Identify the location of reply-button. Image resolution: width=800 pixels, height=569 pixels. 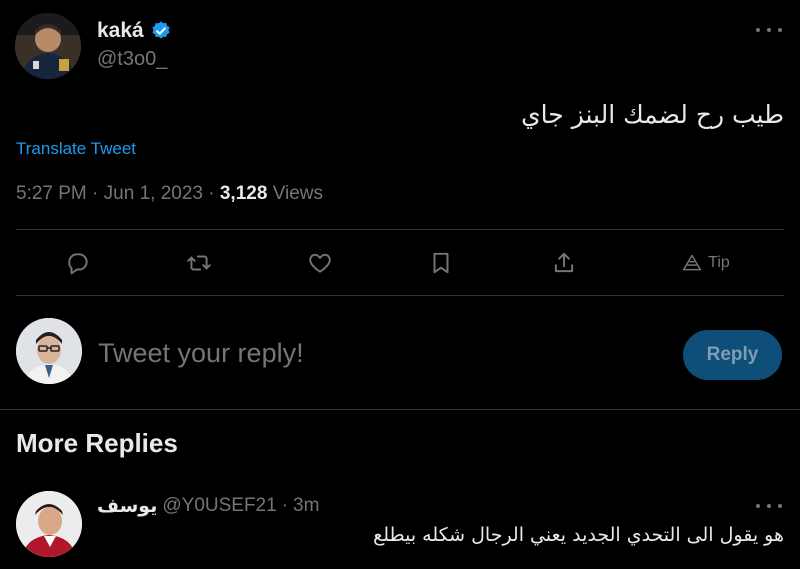
(78, 263).